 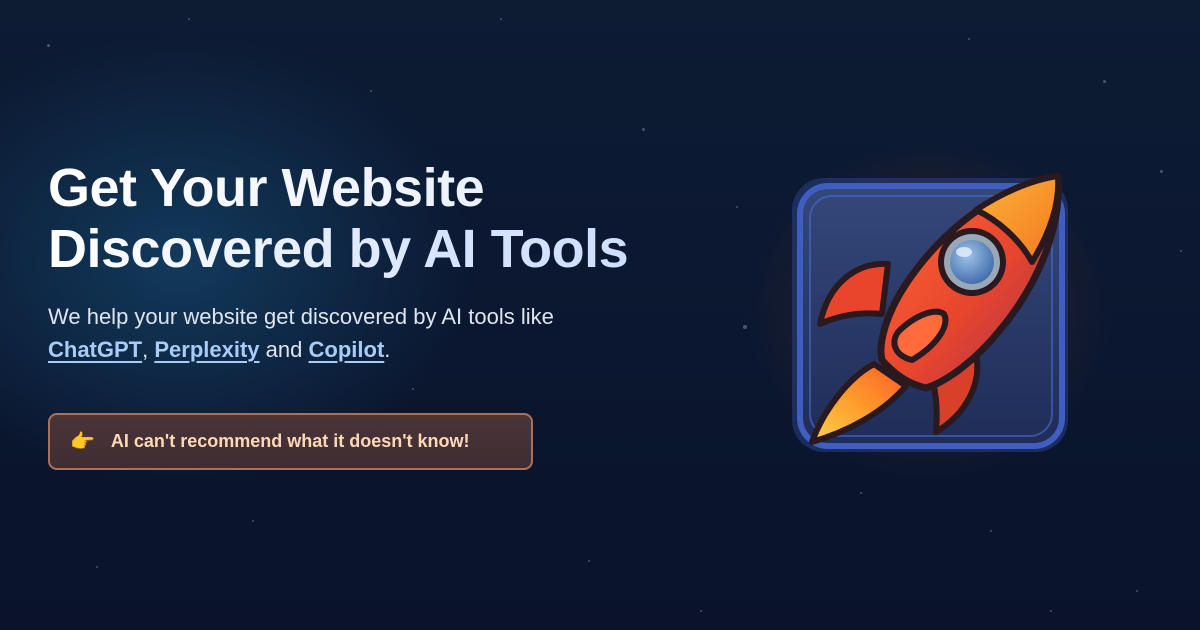 What do you see at coordinates (82, 442) in the screenshot?
I see `pointing-hand-icon: 👉` at bounding box center [82, 442].